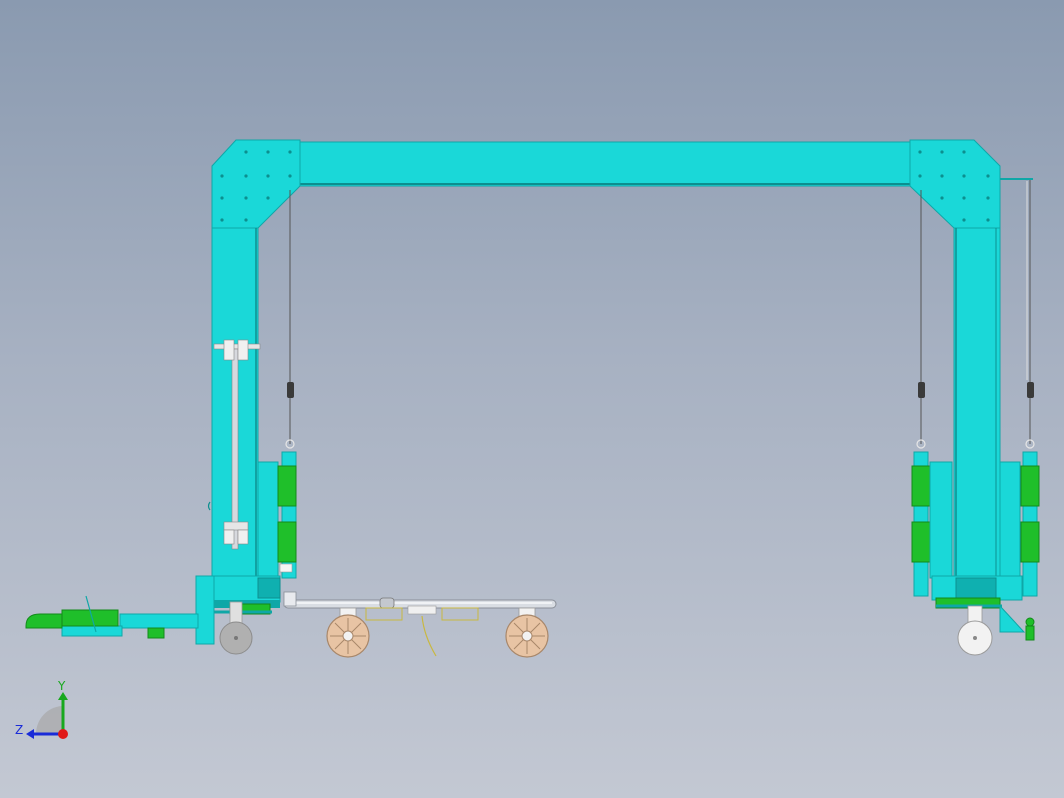 The height and width of the screenshot is (798, 1064). I want to click on cart-wheel-left, so click(348, 632).